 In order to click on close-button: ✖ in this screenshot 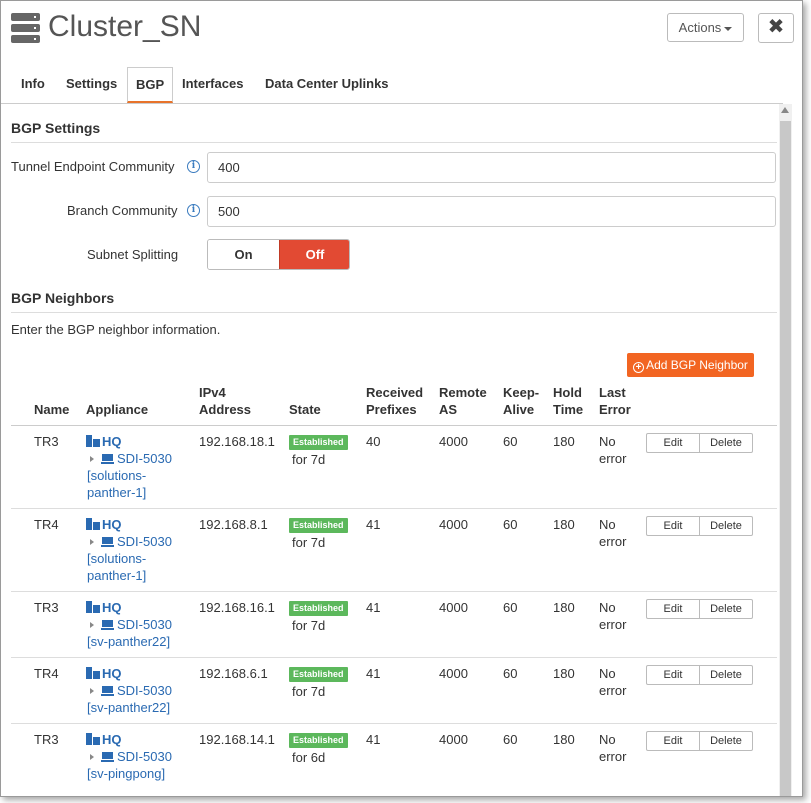, I will do `click(776, 28)`.